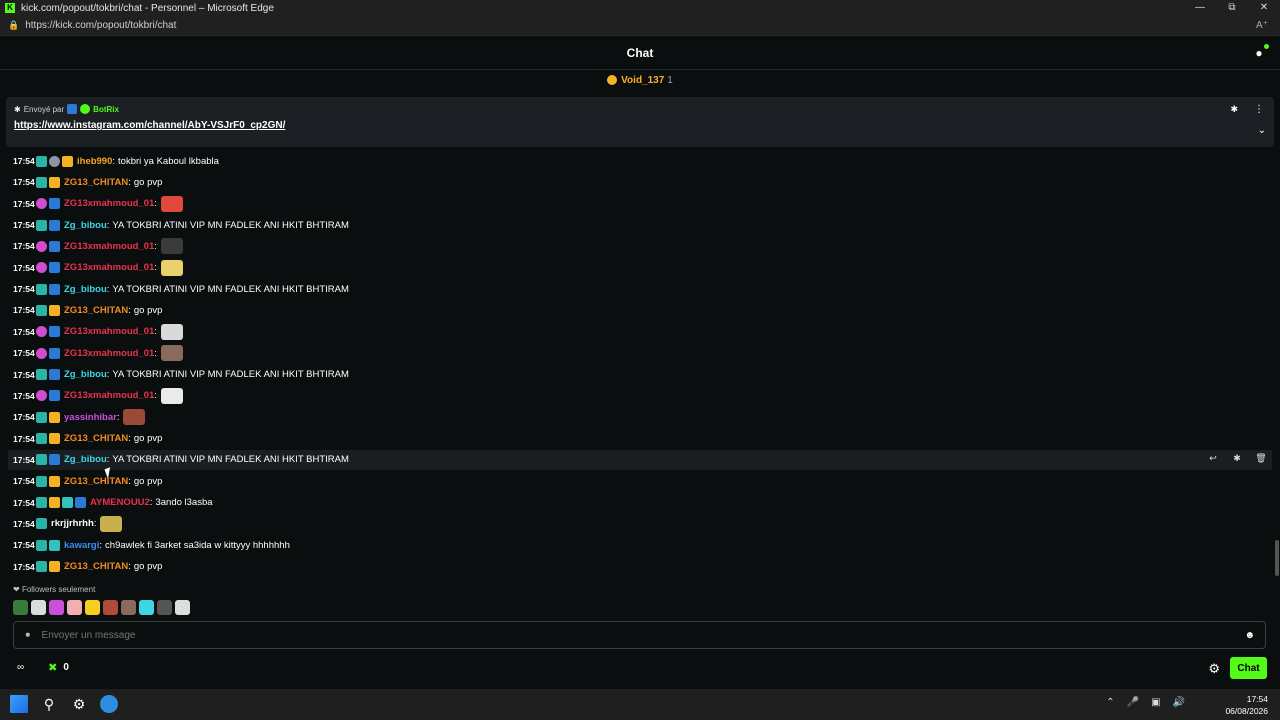  I want to click on message-input, so click(643, 635).